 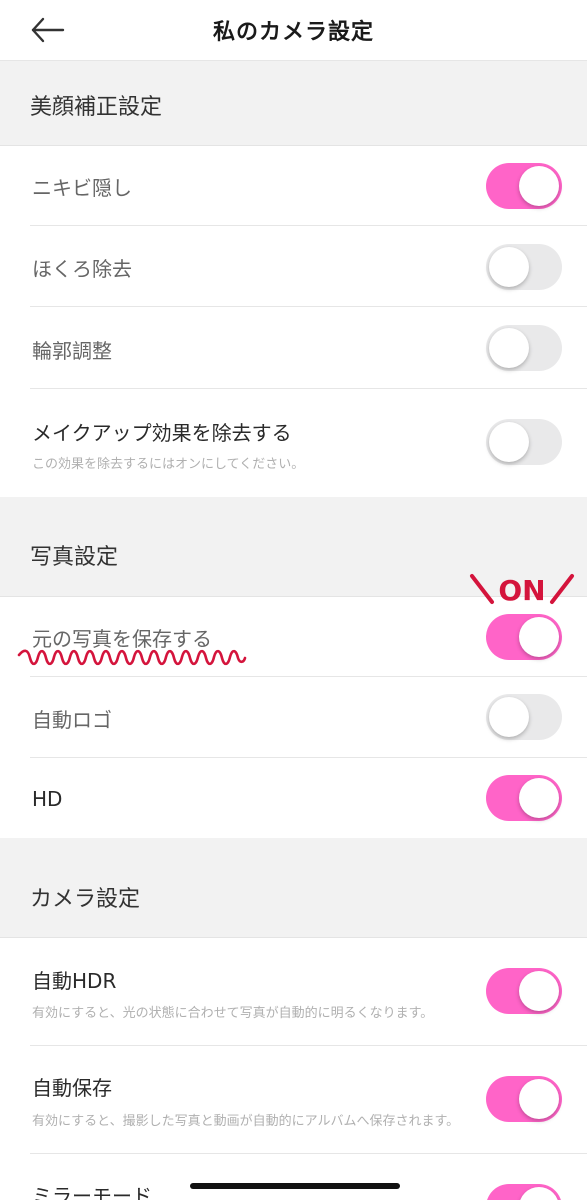 What do you see at coordinates (293, 798) in the screenshot?
I see `setting-row-hd: HD` at bounding box center [293, 798].